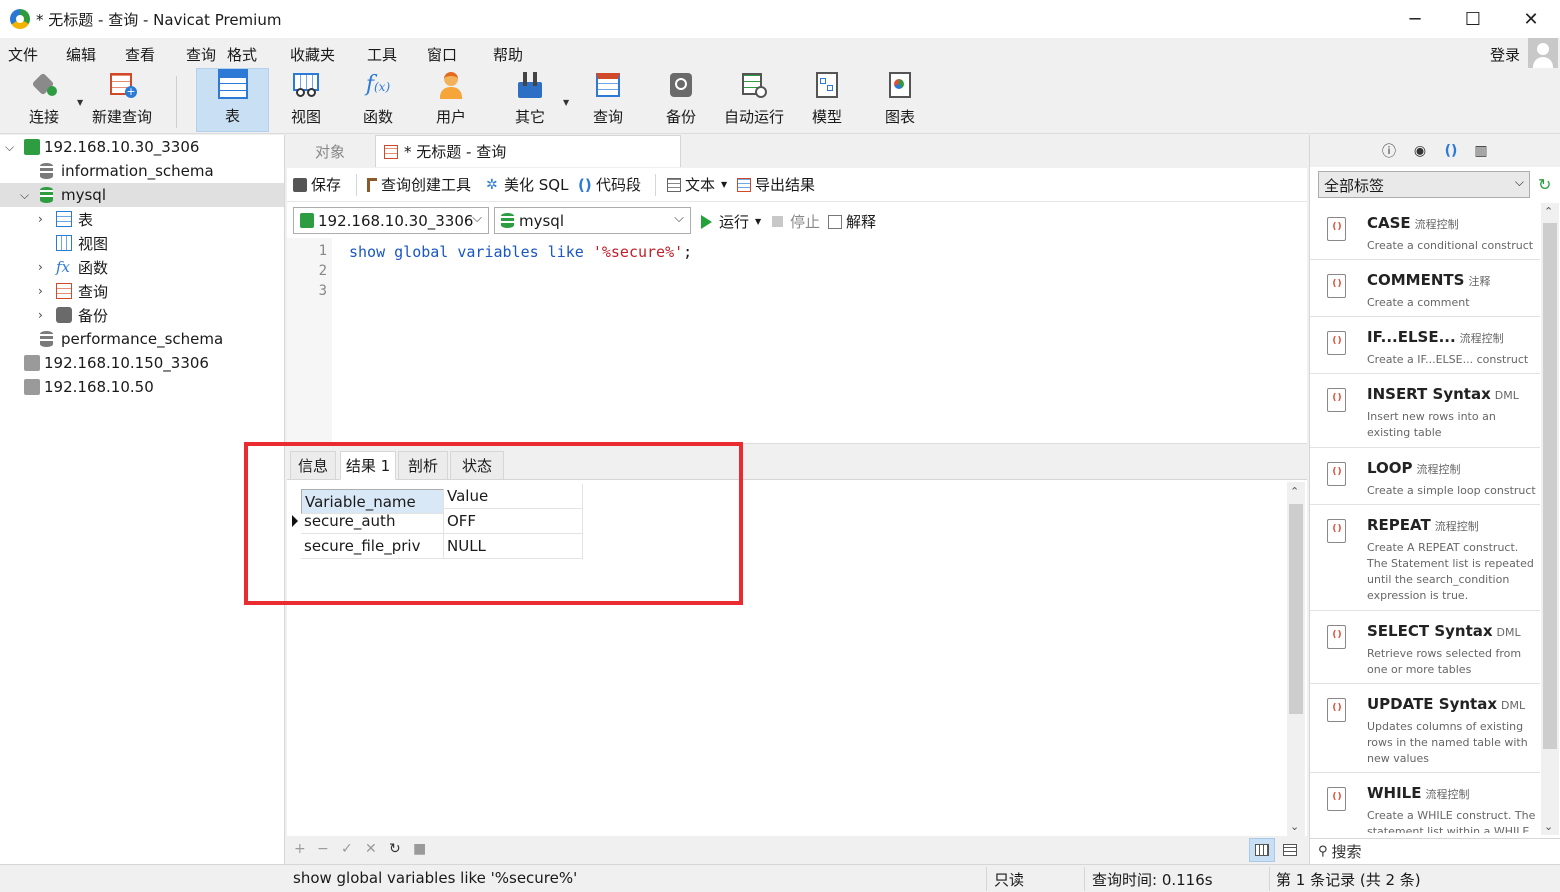  I want to click on menu-format: 格式, so click(242, 54).